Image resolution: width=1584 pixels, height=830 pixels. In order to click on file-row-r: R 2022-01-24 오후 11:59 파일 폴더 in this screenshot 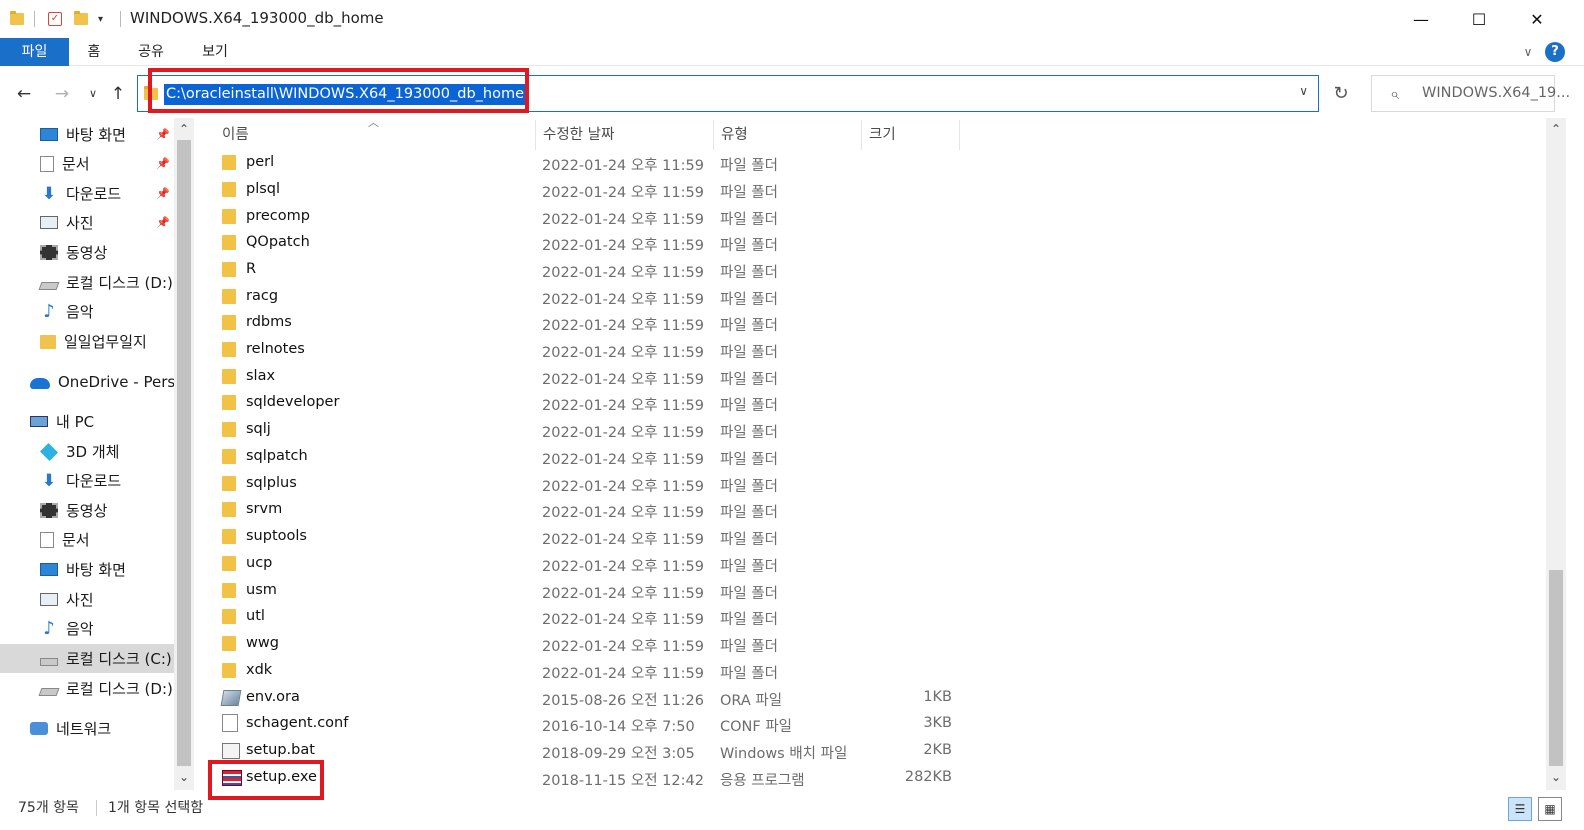, I will do `click(589, 270)`.